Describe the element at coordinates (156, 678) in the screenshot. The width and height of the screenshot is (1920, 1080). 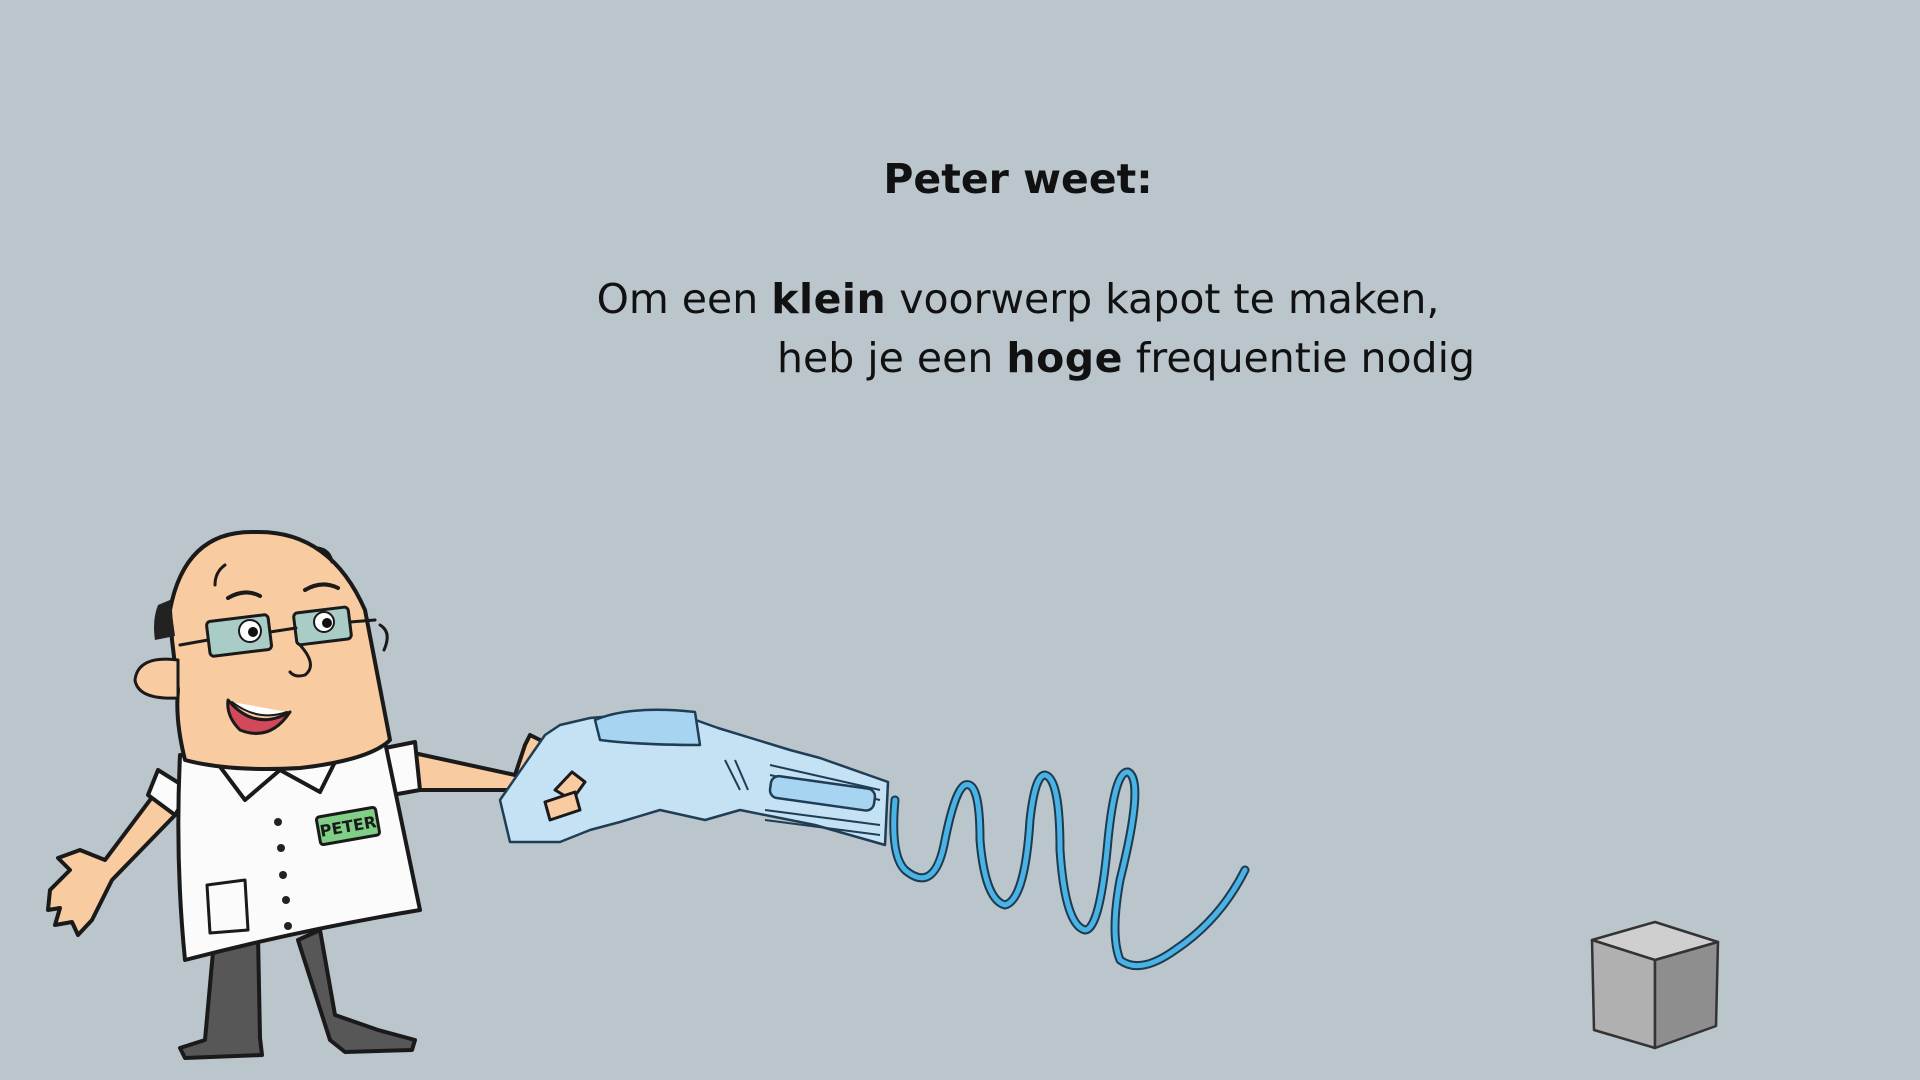
I see `ear` at that location.